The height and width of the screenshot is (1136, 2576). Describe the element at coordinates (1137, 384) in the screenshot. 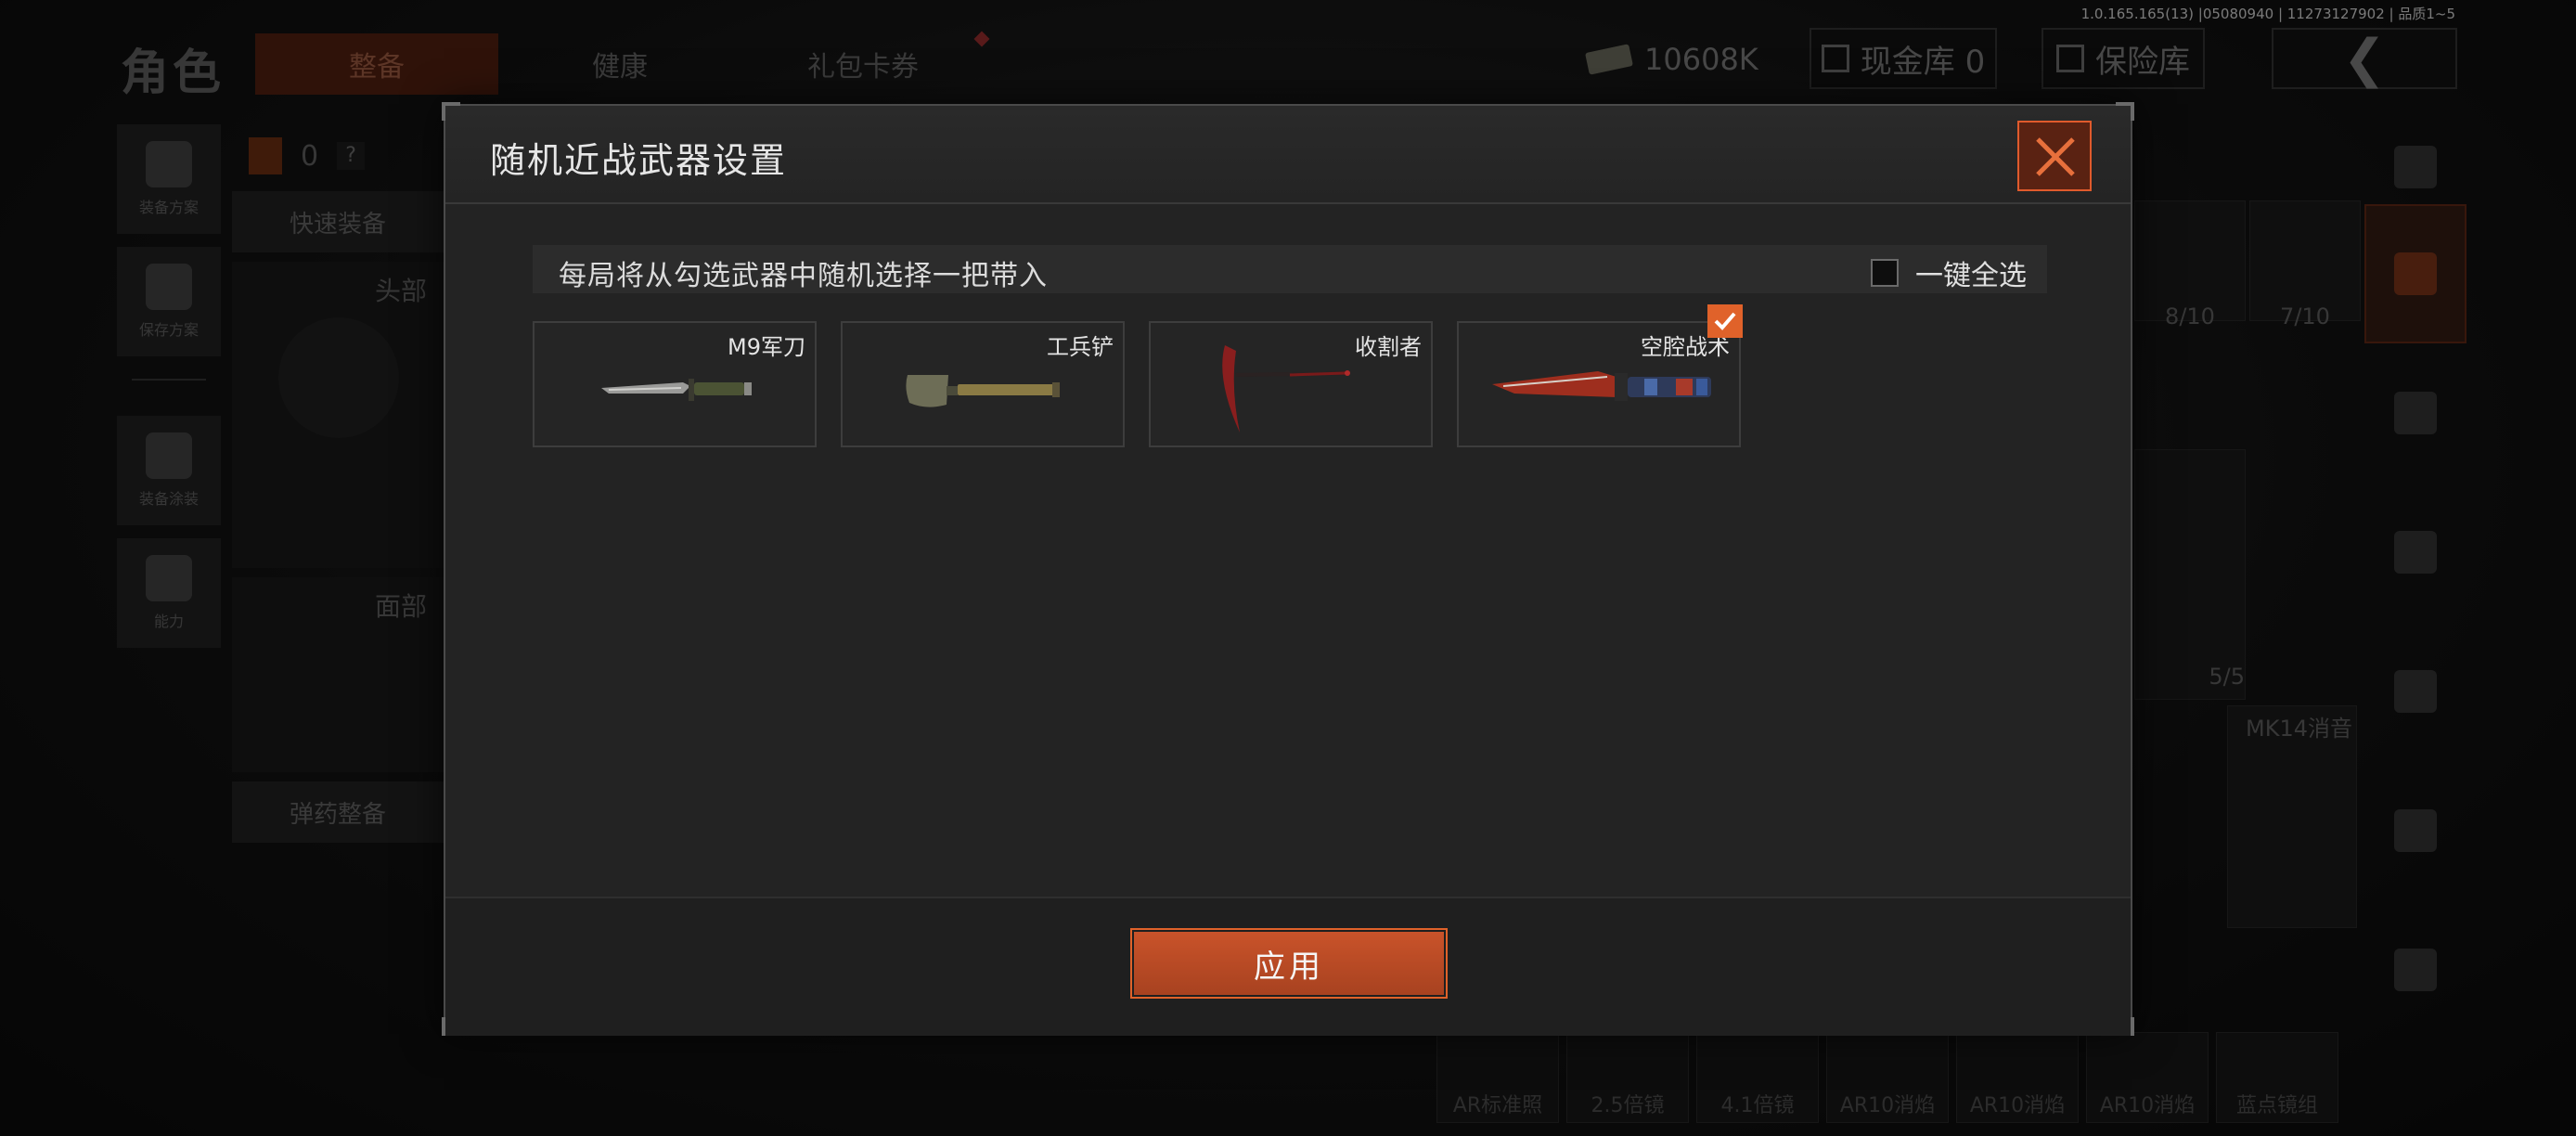

I see `weapon-list: M9军刀 工兵铲 收割者 空腔战术` at that location.